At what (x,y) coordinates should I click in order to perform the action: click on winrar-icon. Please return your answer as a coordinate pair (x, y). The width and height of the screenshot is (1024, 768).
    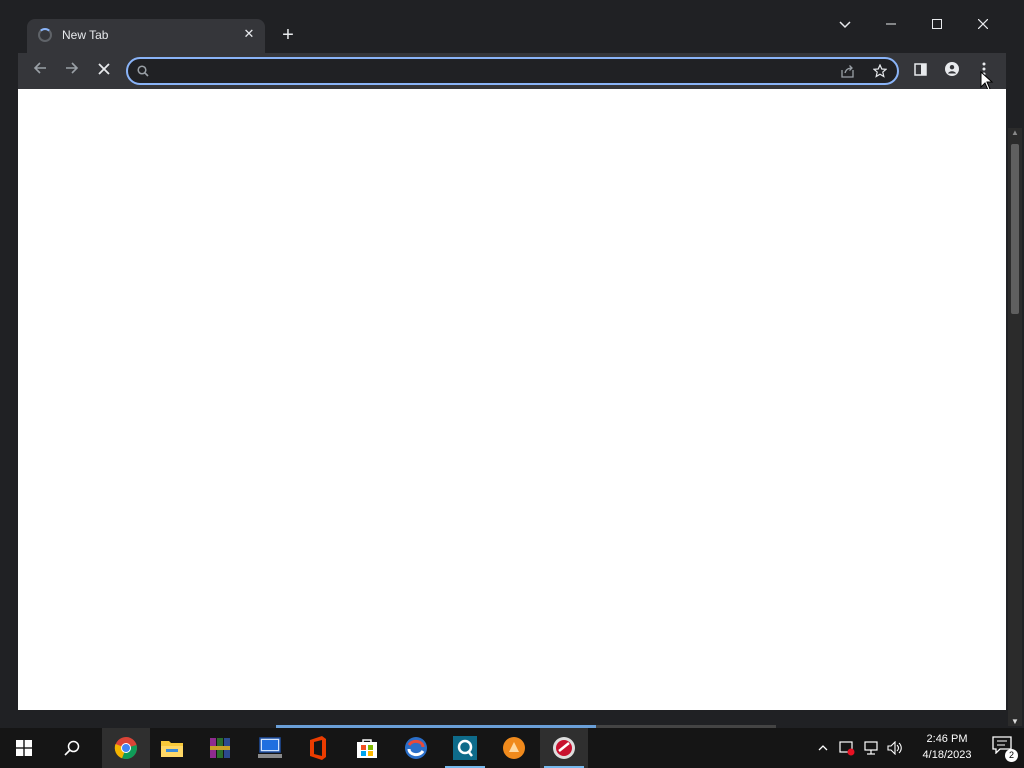
    Looking at the image, I should click on (220, 748).